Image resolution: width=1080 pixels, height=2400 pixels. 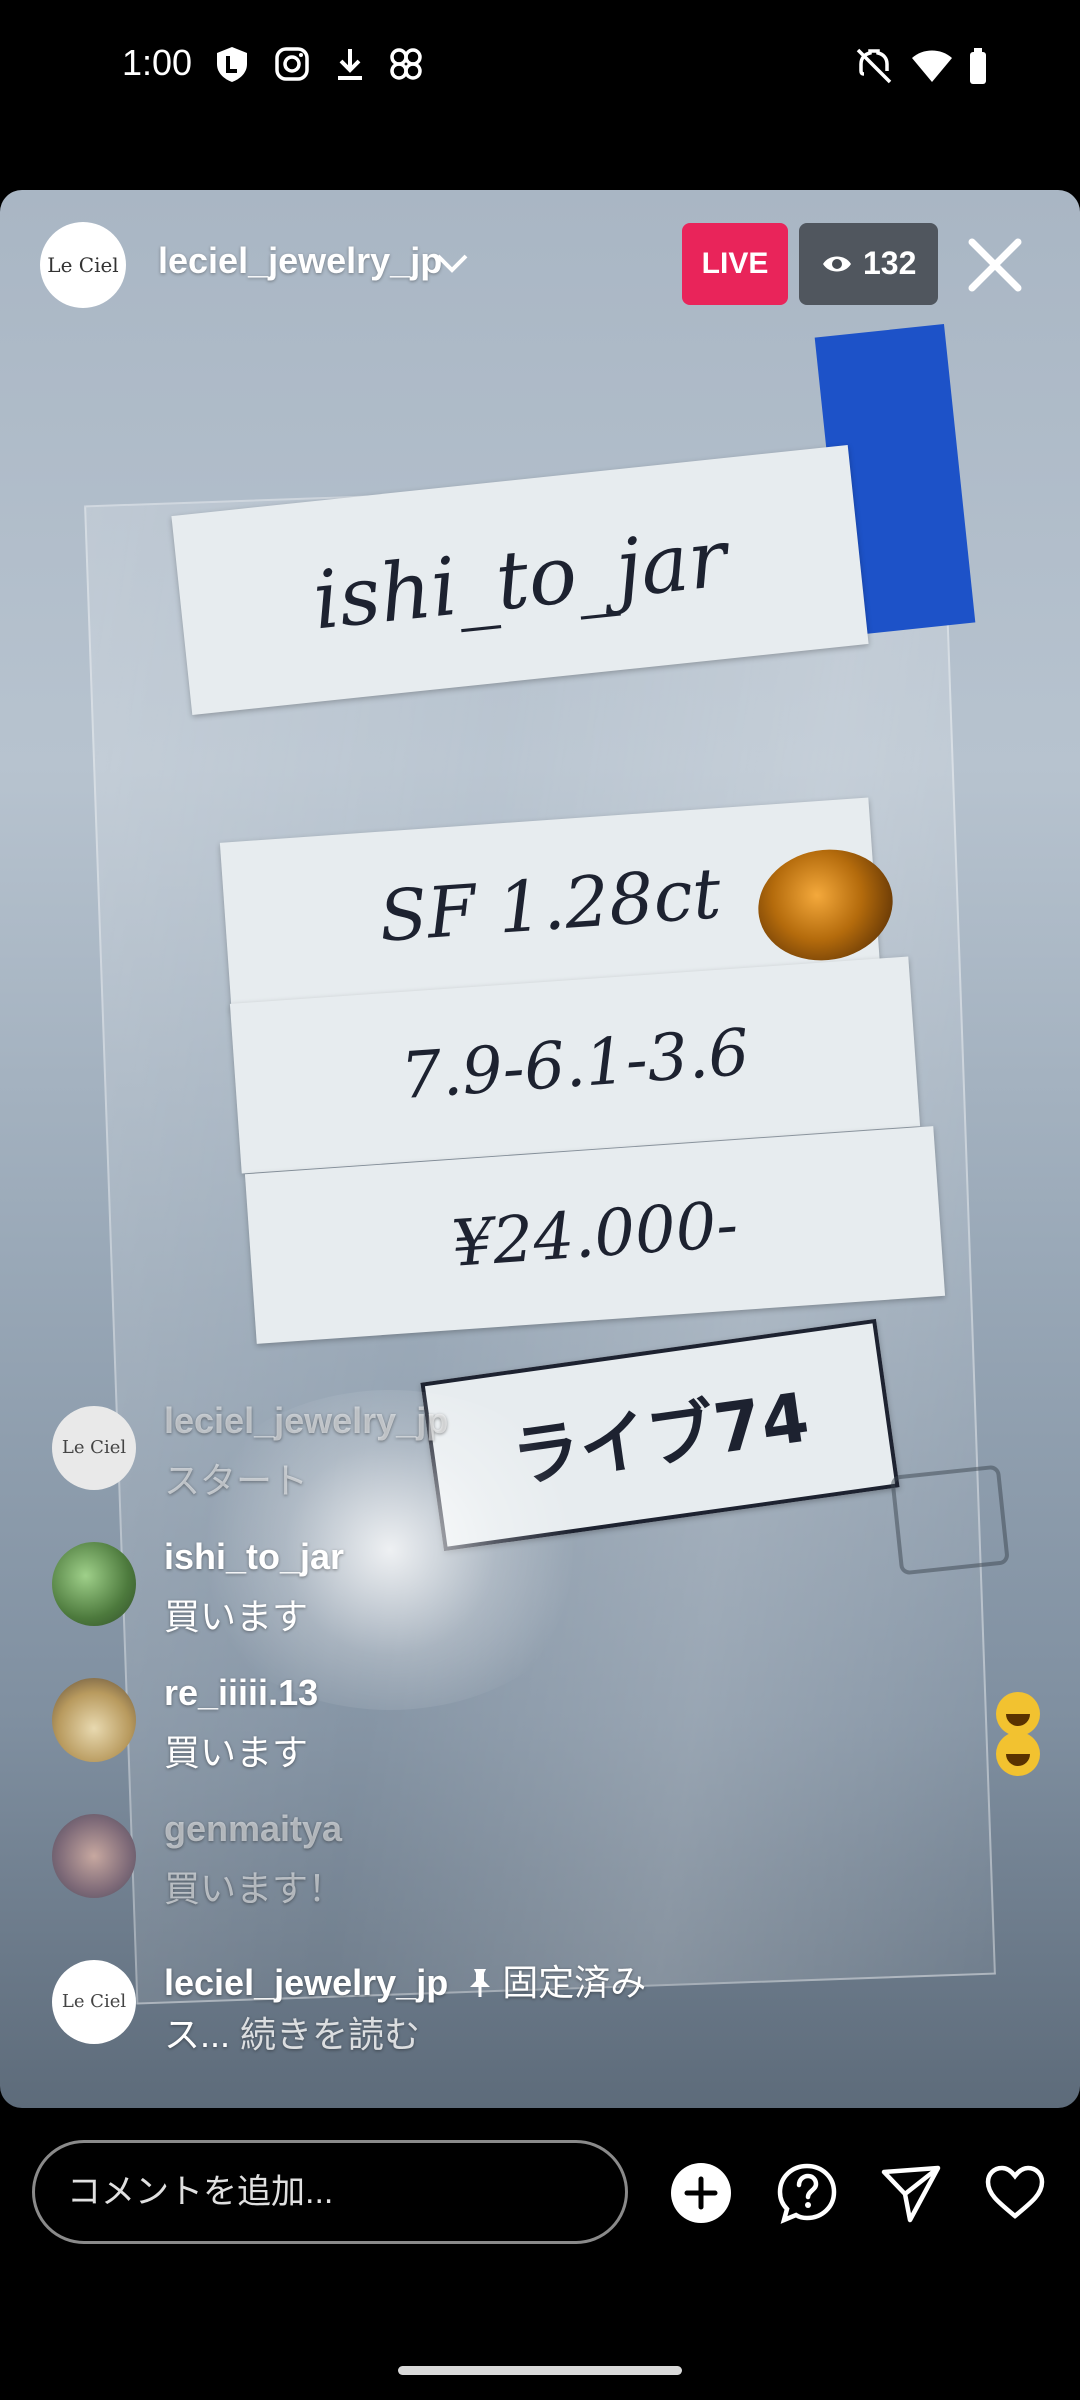 What do you see at coordinates (502, 1730) in the screenshot?
I see `comment-item: re_iiiii.13 買います` at bounding box center [502, 1730].